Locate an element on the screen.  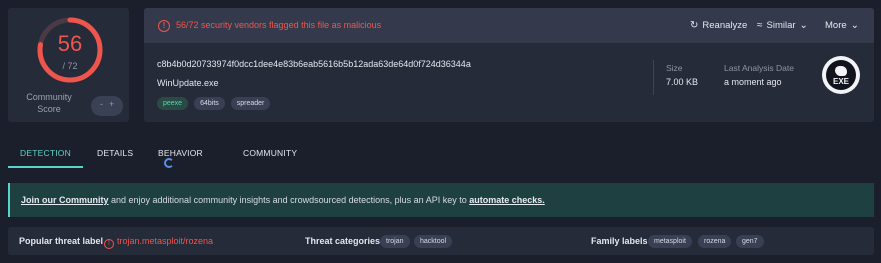
category-chip-hacktool: hacktool is located at coordinates (433, 241).